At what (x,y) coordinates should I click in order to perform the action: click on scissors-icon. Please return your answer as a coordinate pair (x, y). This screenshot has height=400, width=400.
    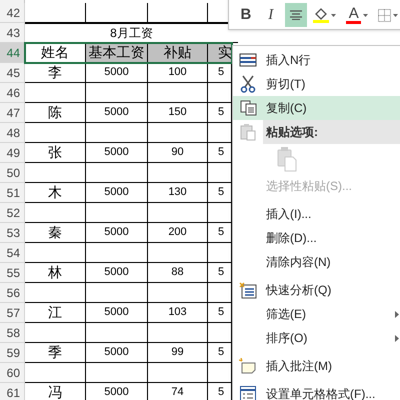
    Looking at the image, I should click on (248, 84).